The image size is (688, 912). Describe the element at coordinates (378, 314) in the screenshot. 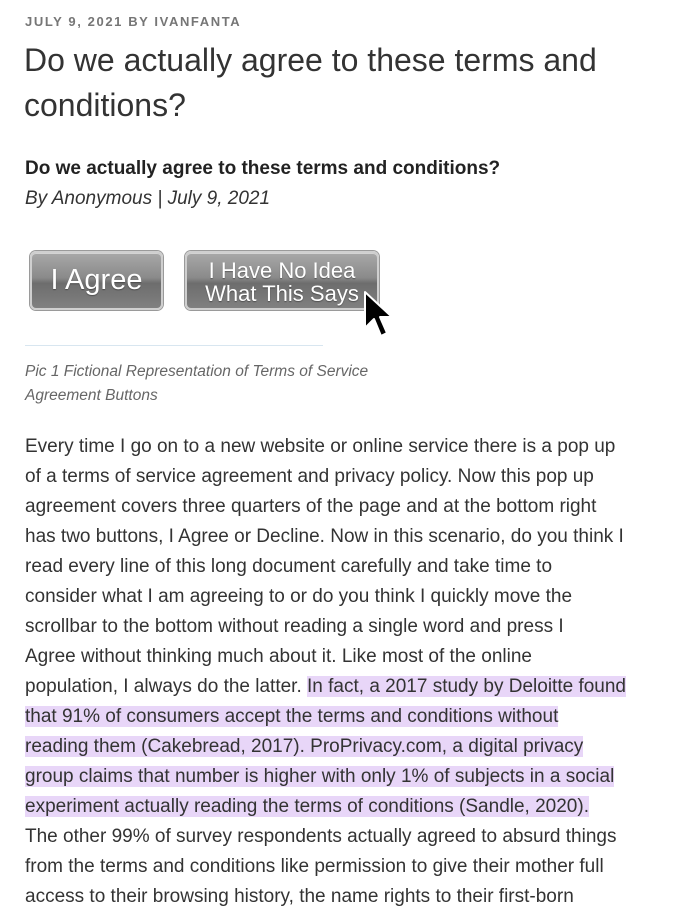

I see `arrow-cursor-icon` at that location.